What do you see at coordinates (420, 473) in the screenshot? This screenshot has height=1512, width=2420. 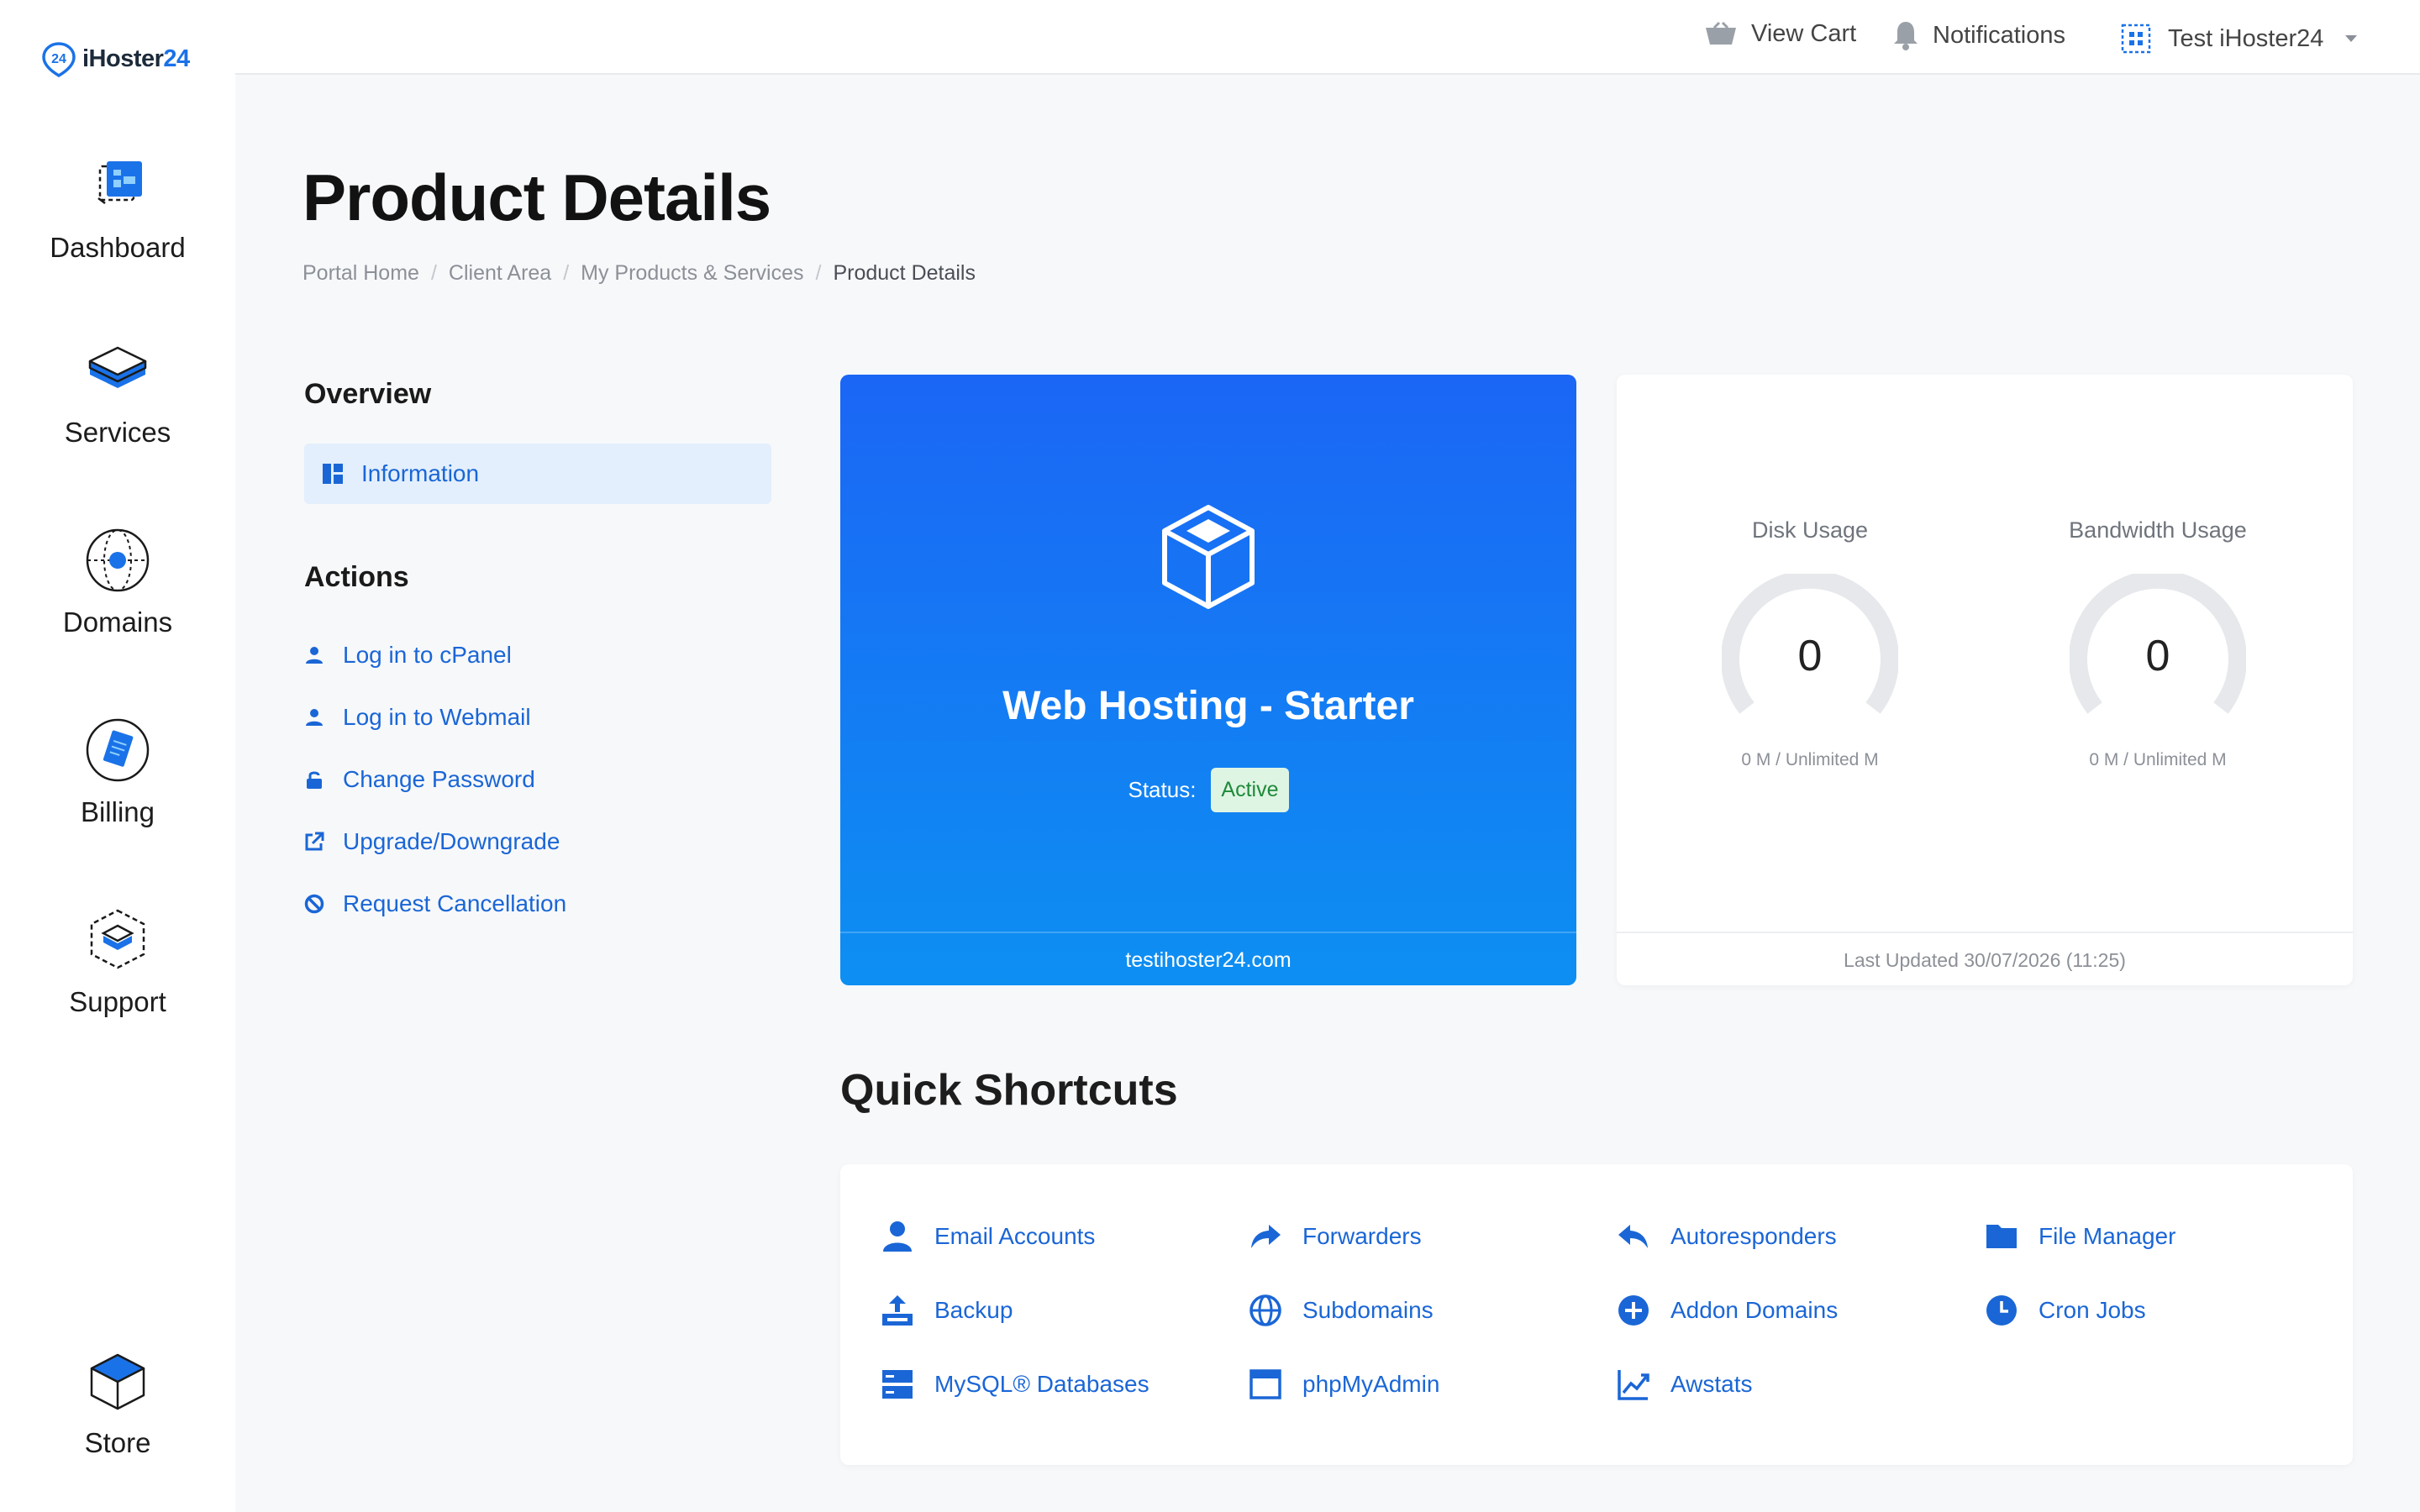 I see `overview-item-label: Information` at bounding box center [420, 473].